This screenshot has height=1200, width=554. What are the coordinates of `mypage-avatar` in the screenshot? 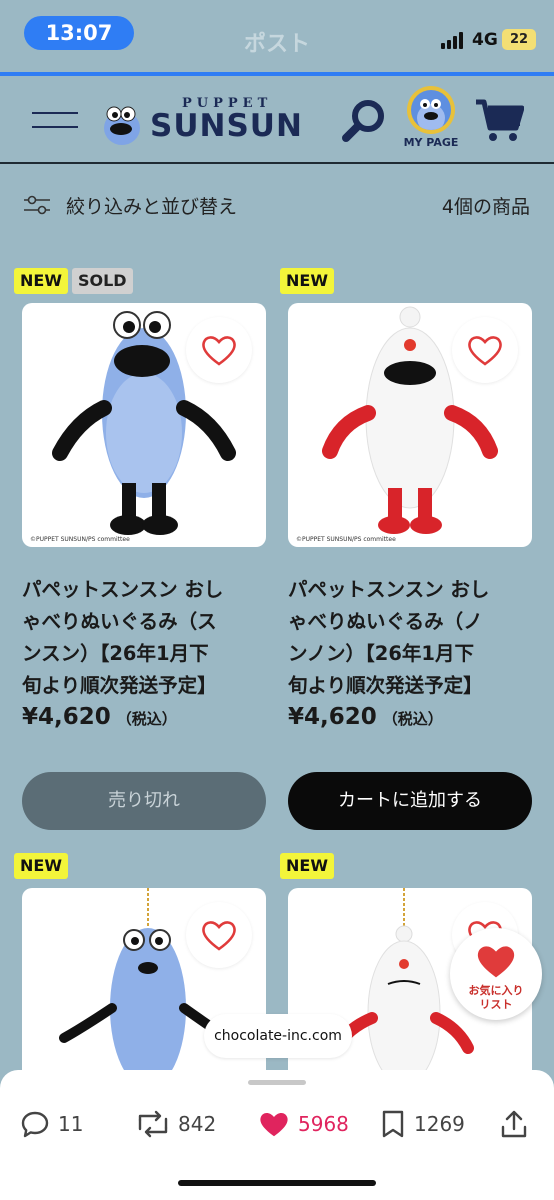 It's located at (431, 110).